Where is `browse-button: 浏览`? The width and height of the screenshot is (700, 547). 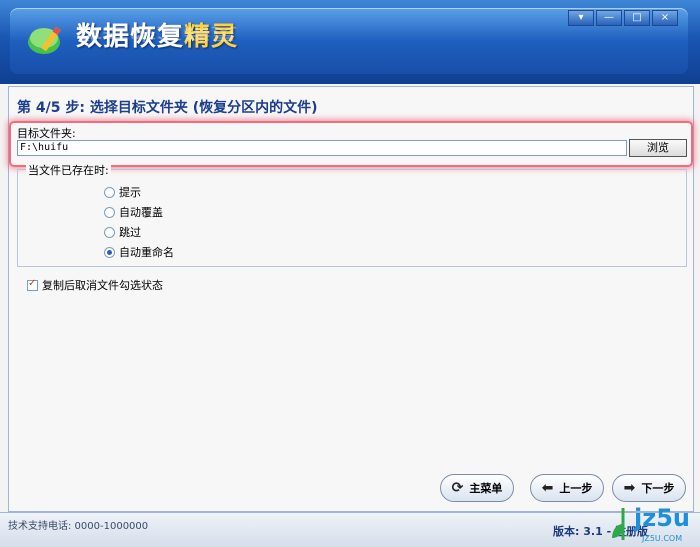
browse-button: 浏览 is located at coordinates (658, 148).